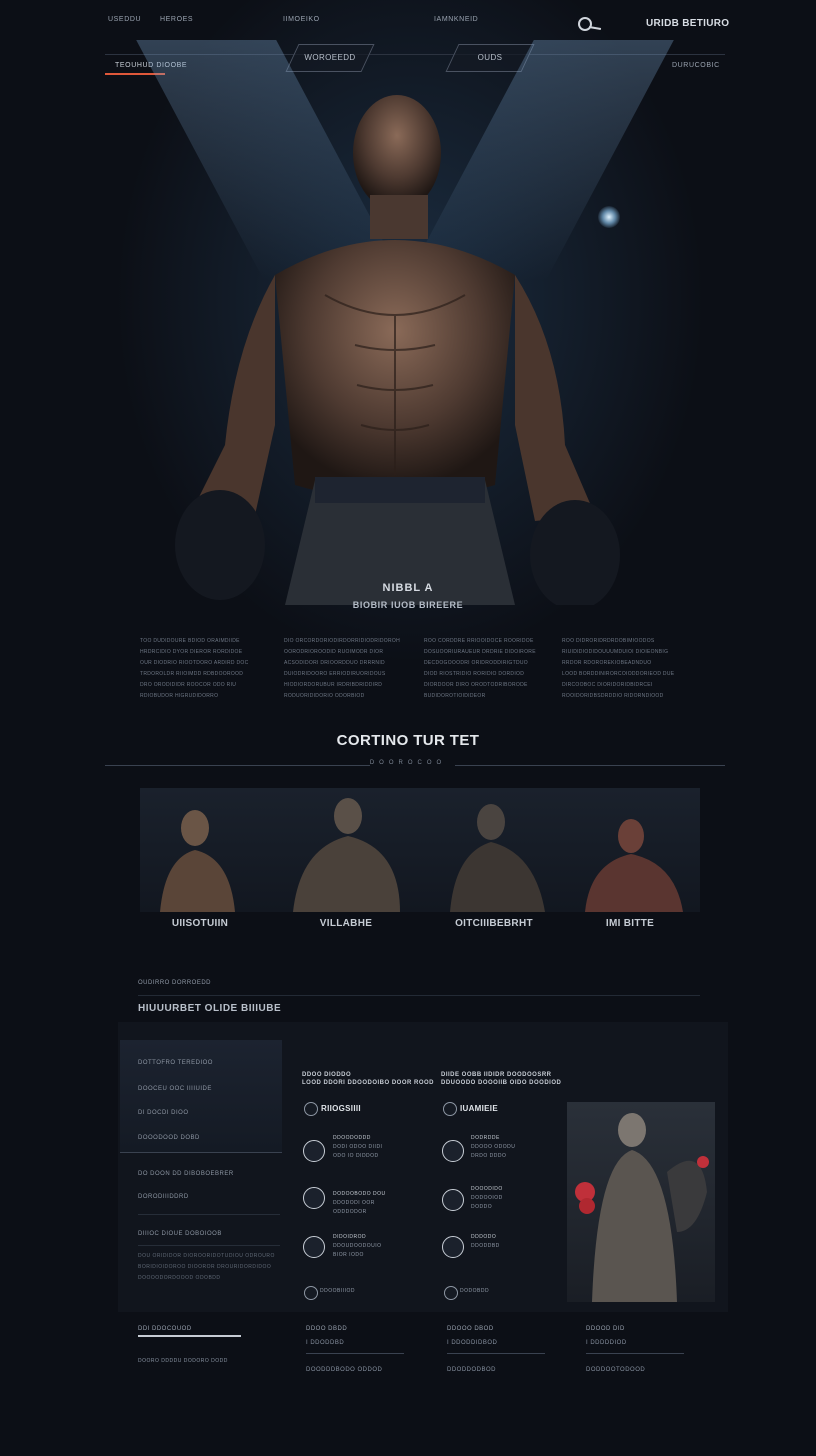  Describe the element at coordinates (165, 1329) in the screenshot. I see `footer-col-1-head: DDI DDOCOUOD` at that location.